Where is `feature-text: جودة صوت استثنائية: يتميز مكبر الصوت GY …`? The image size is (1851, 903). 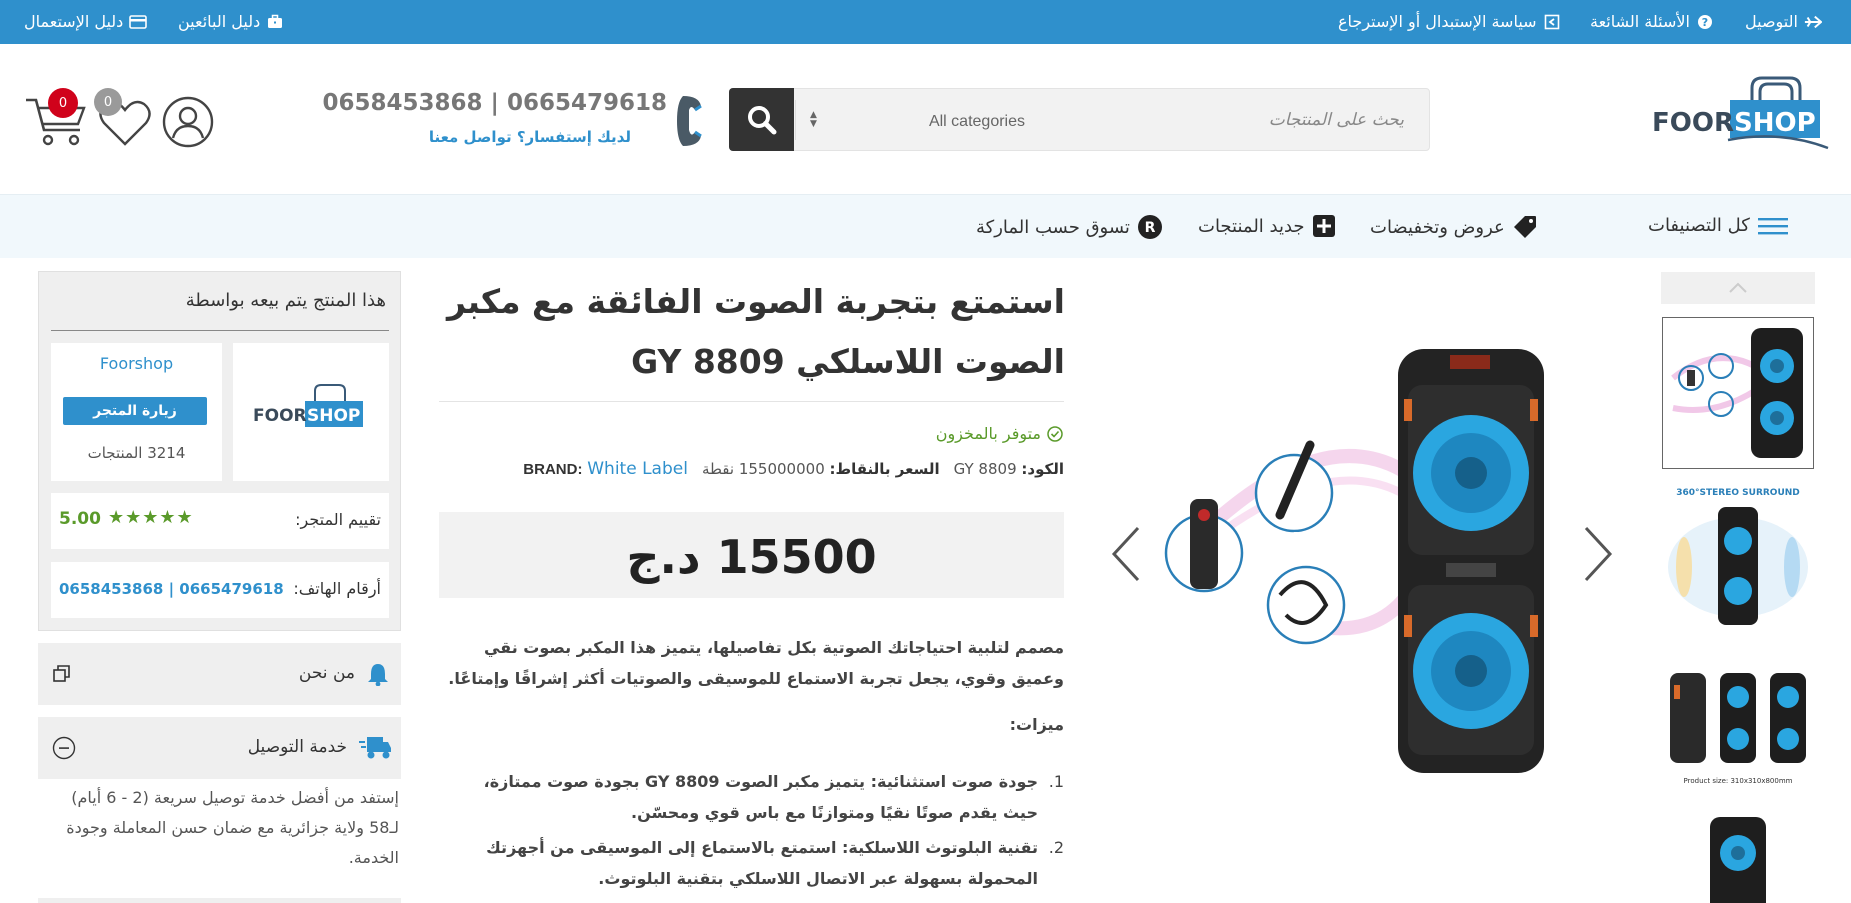 feature-text: جودة صوت استثنائية: يتميز مكبر الصوت GY … is located at coordinates (760, 797).